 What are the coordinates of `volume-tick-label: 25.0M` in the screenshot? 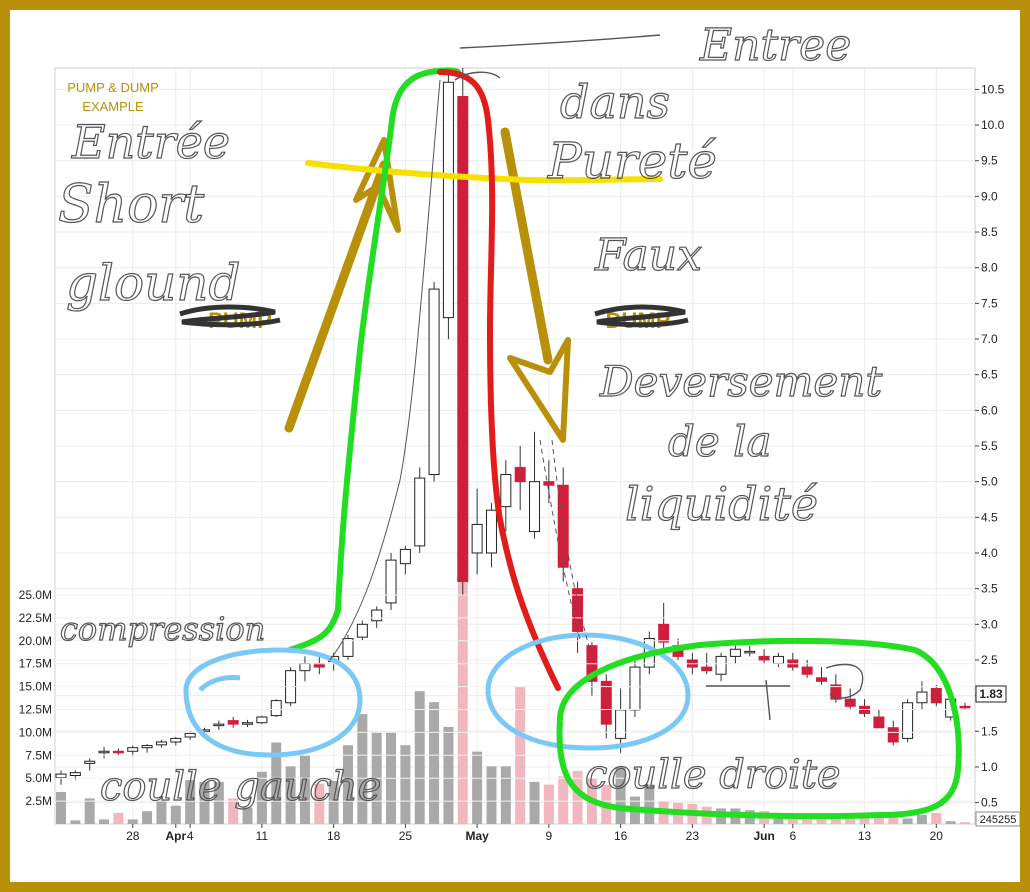 It's located at (35, 595).